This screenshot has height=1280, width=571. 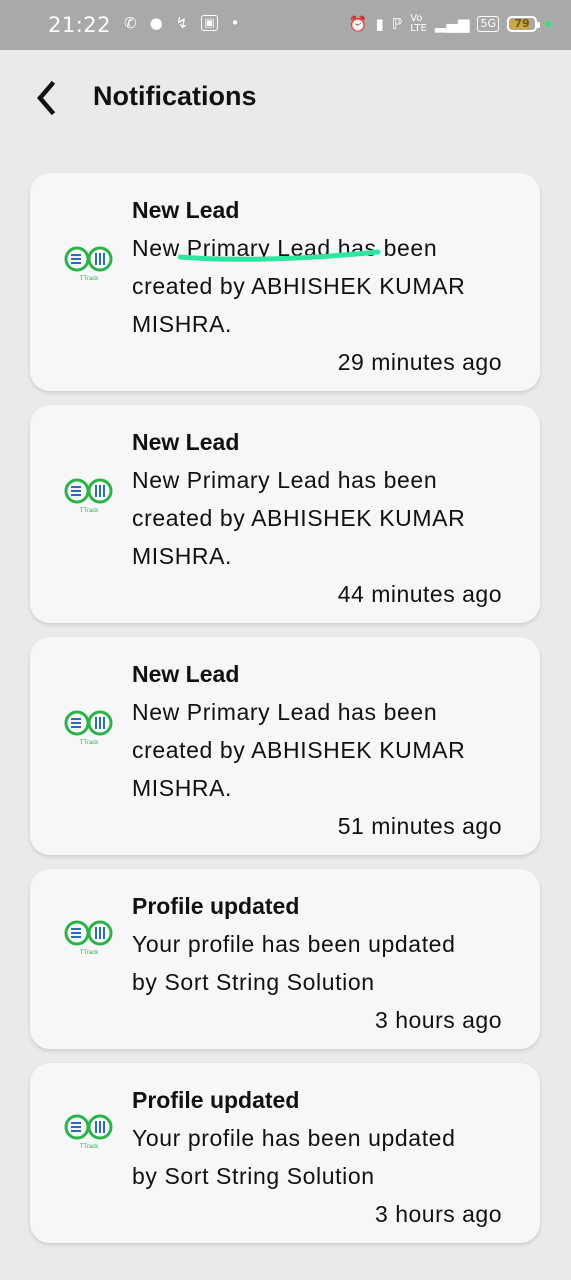 I want to click on battery-icon: 79, so click(x=523, y=24).